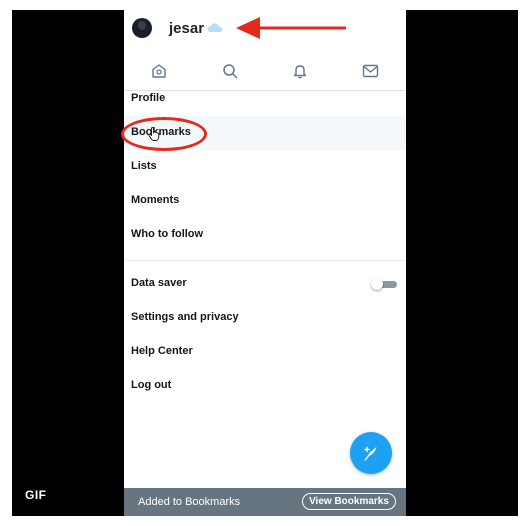 This screenshot has height=526, width=526. What do you see at coordinates (185, 317) in the screenshot?
I see `menu-item-label: Settings and privacy` at bounding box center [185, 317].